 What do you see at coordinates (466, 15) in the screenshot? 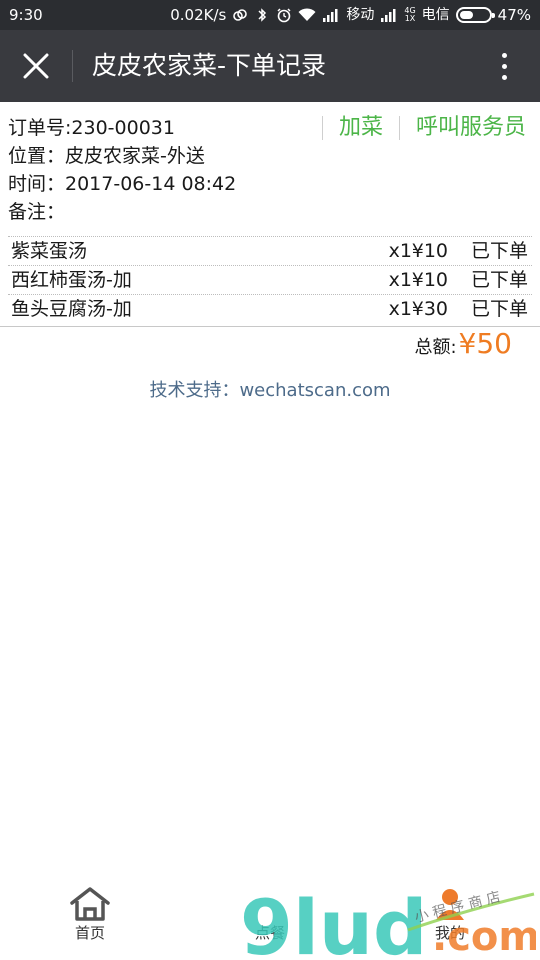
I see `battery-level` at bounding box center [466, 15].